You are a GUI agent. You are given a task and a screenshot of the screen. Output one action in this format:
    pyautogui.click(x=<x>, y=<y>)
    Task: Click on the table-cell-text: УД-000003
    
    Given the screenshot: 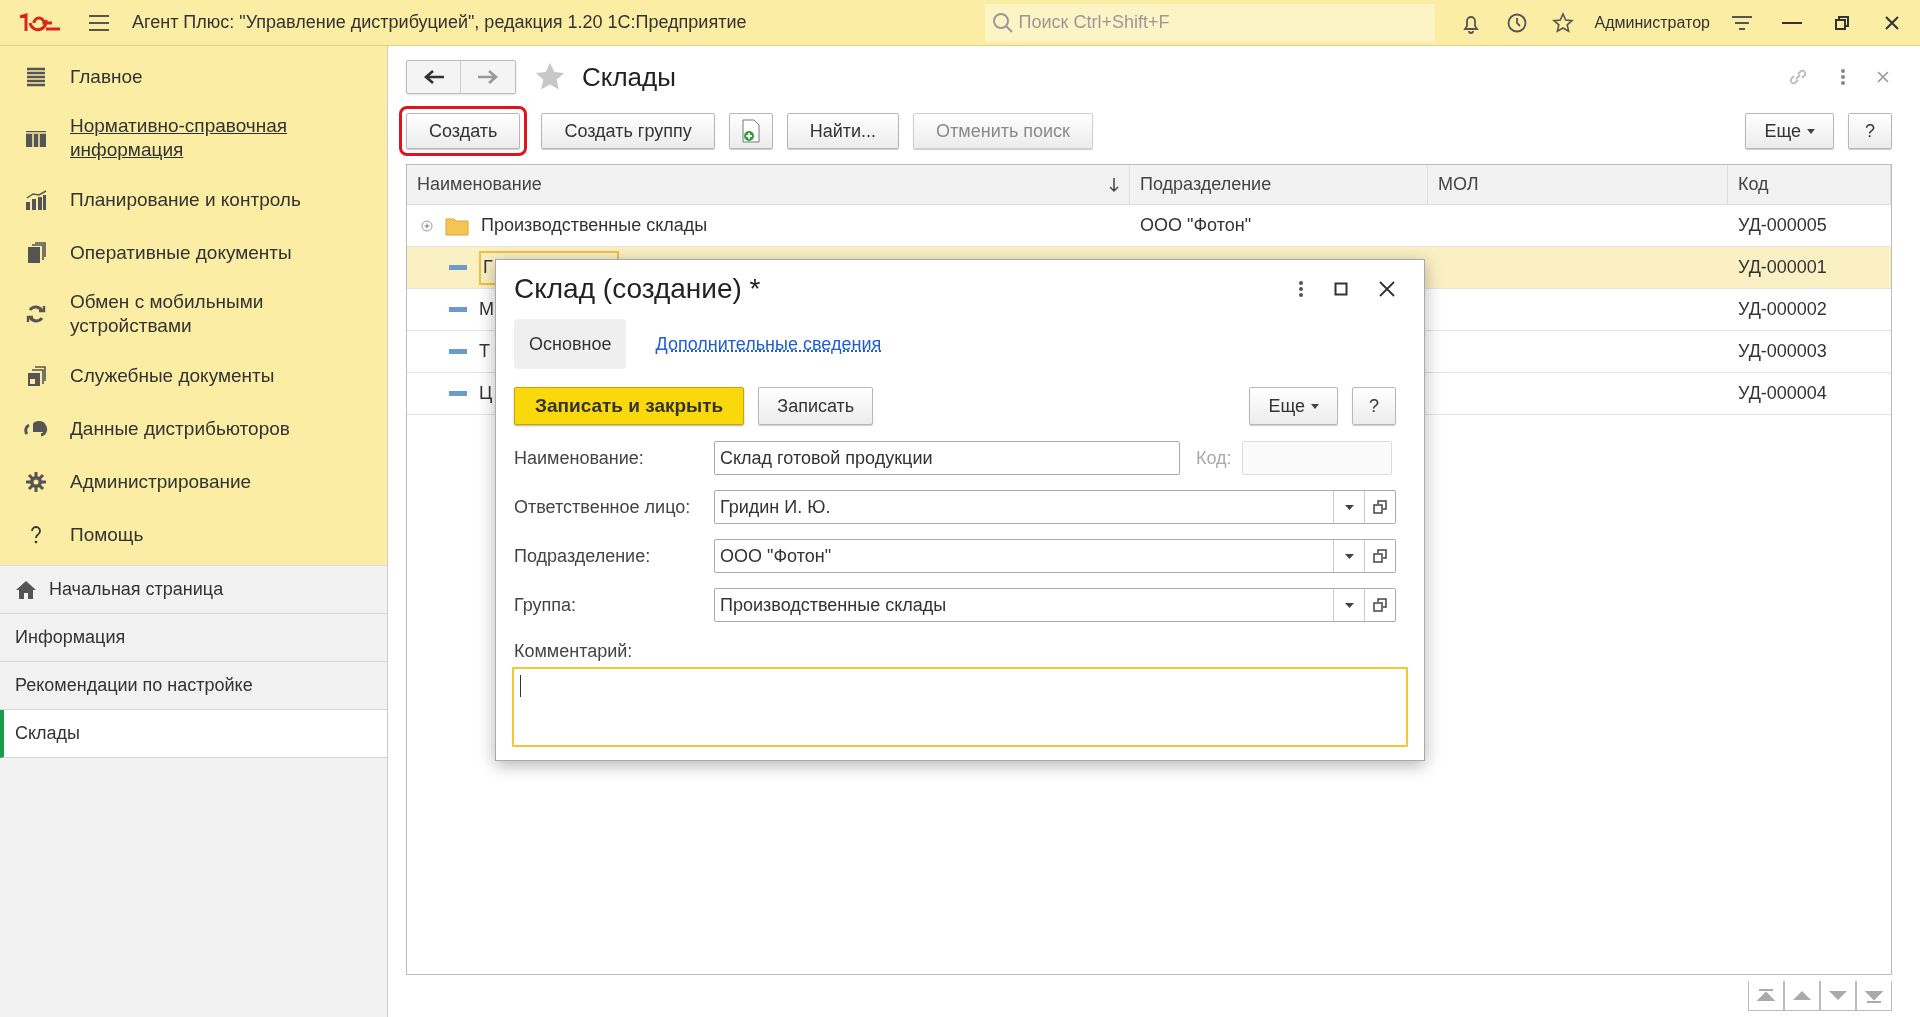 What is the action you would take?
    pyautogui.click(x=1782, y=351)
    